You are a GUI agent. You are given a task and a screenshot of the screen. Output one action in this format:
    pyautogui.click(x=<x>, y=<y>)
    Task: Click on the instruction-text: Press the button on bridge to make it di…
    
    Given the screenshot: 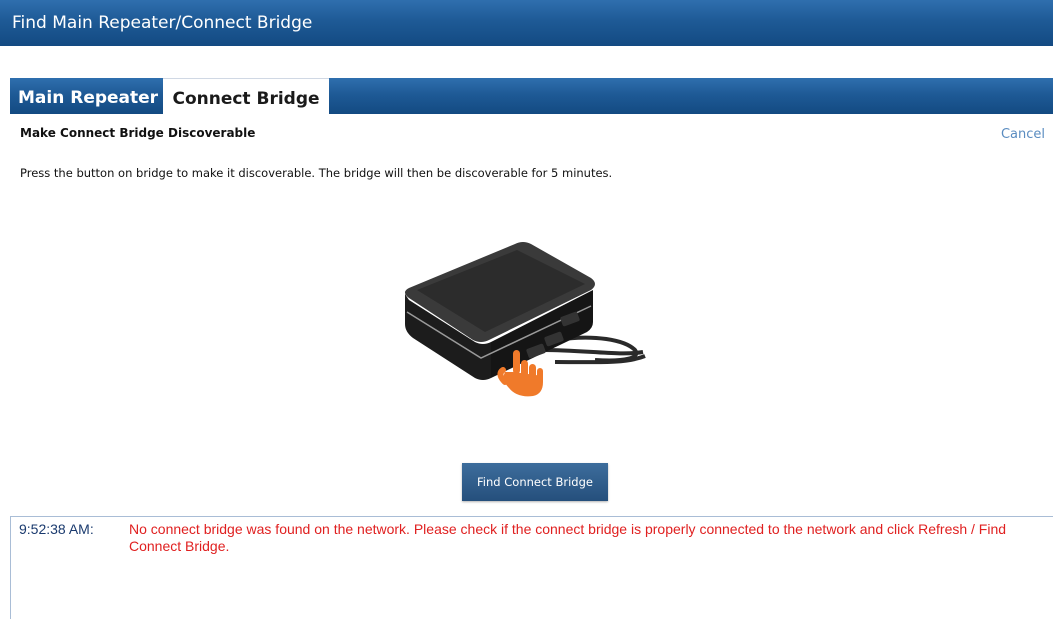 What is the action you would take?
    pyautogui.click(x=316, y=173)
    